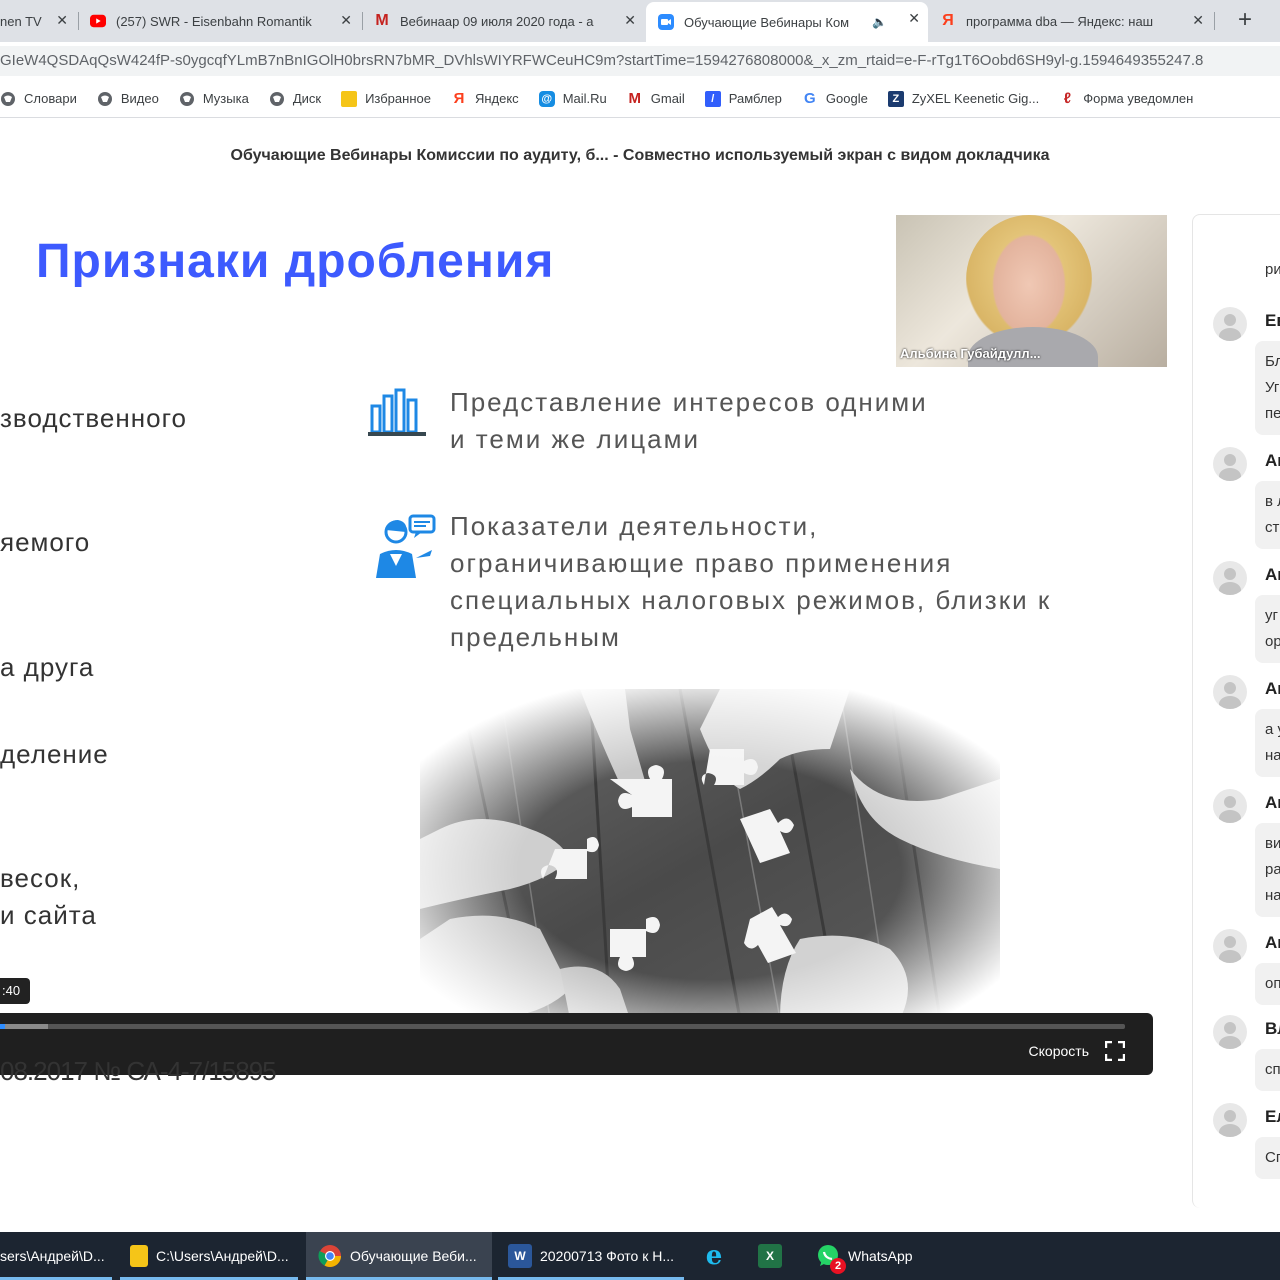 The image size is (1280, 1280). I want to click on bookmark-item: Музыка, so click(214, 99).